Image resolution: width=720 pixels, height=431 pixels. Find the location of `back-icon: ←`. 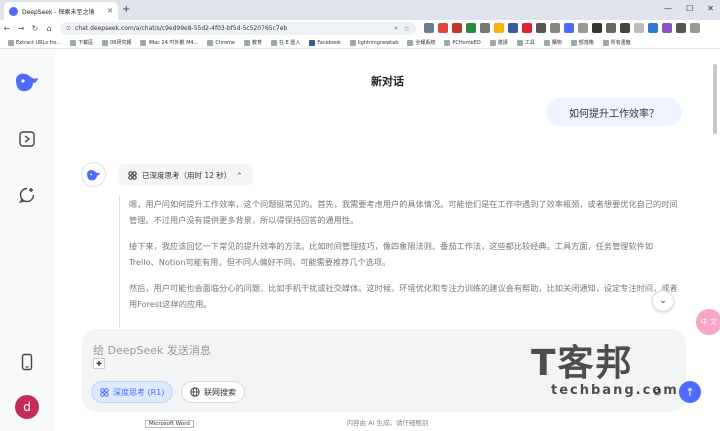

back-icon: ← is located at coordinates (7, 28).